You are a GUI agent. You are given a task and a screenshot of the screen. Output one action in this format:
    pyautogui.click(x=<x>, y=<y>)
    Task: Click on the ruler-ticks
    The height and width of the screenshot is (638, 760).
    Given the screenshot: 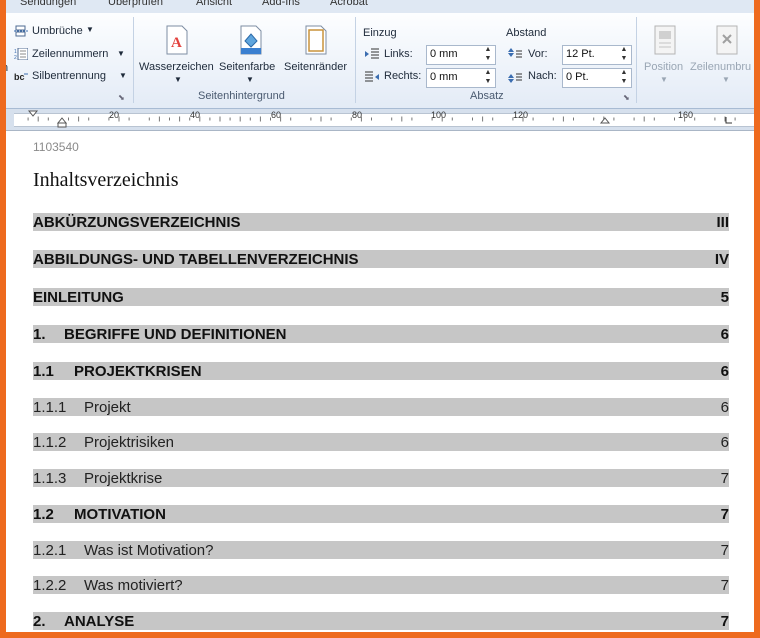 What is the action you would take?
    pyautogui.click(x=381, y=119)
    